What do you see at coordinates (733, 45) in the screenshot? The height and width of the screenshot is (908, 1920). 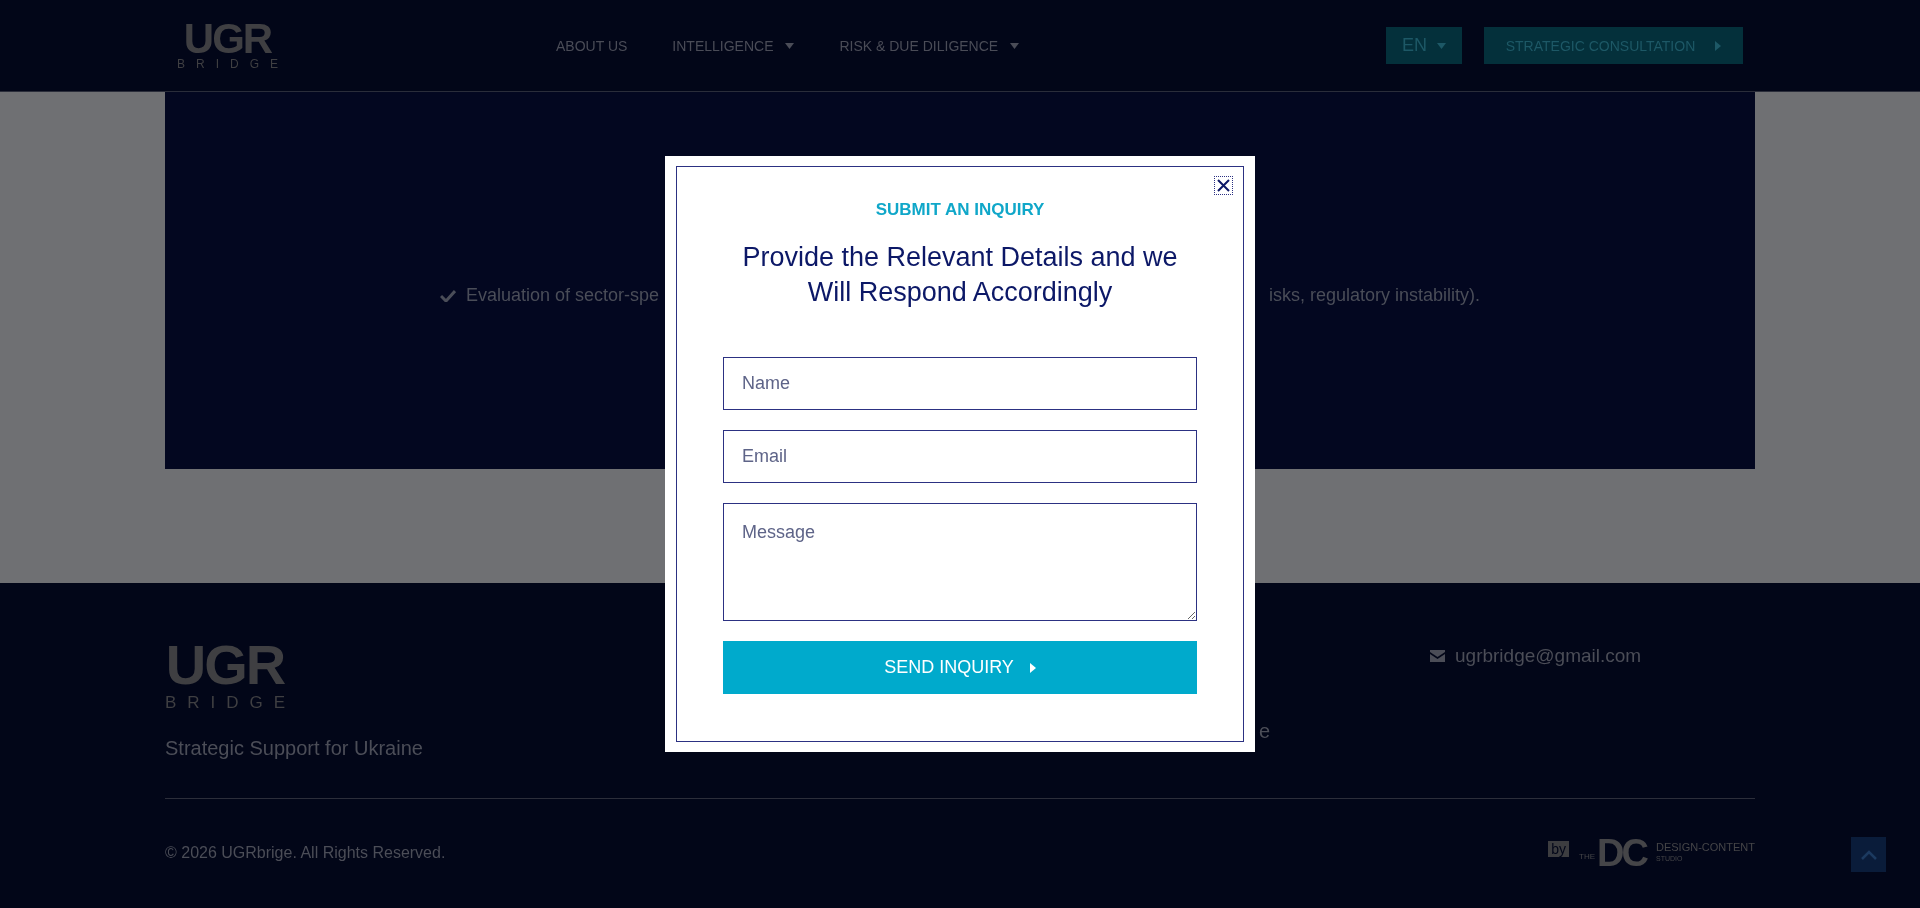 I see `nav-link: INTELLIGENCE` at bounding box center [733, 45].